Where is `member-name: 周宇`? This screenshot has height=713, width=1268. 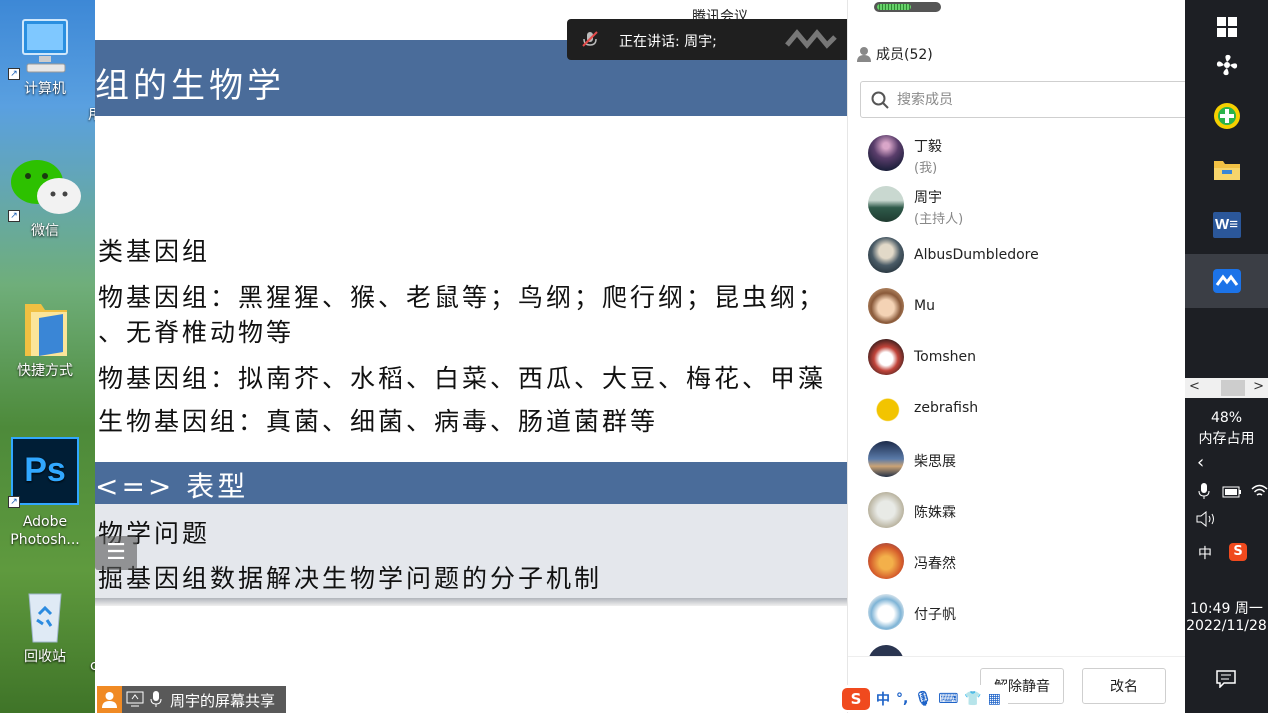
member-name: 周宇 is located at coordinates (928, 198).